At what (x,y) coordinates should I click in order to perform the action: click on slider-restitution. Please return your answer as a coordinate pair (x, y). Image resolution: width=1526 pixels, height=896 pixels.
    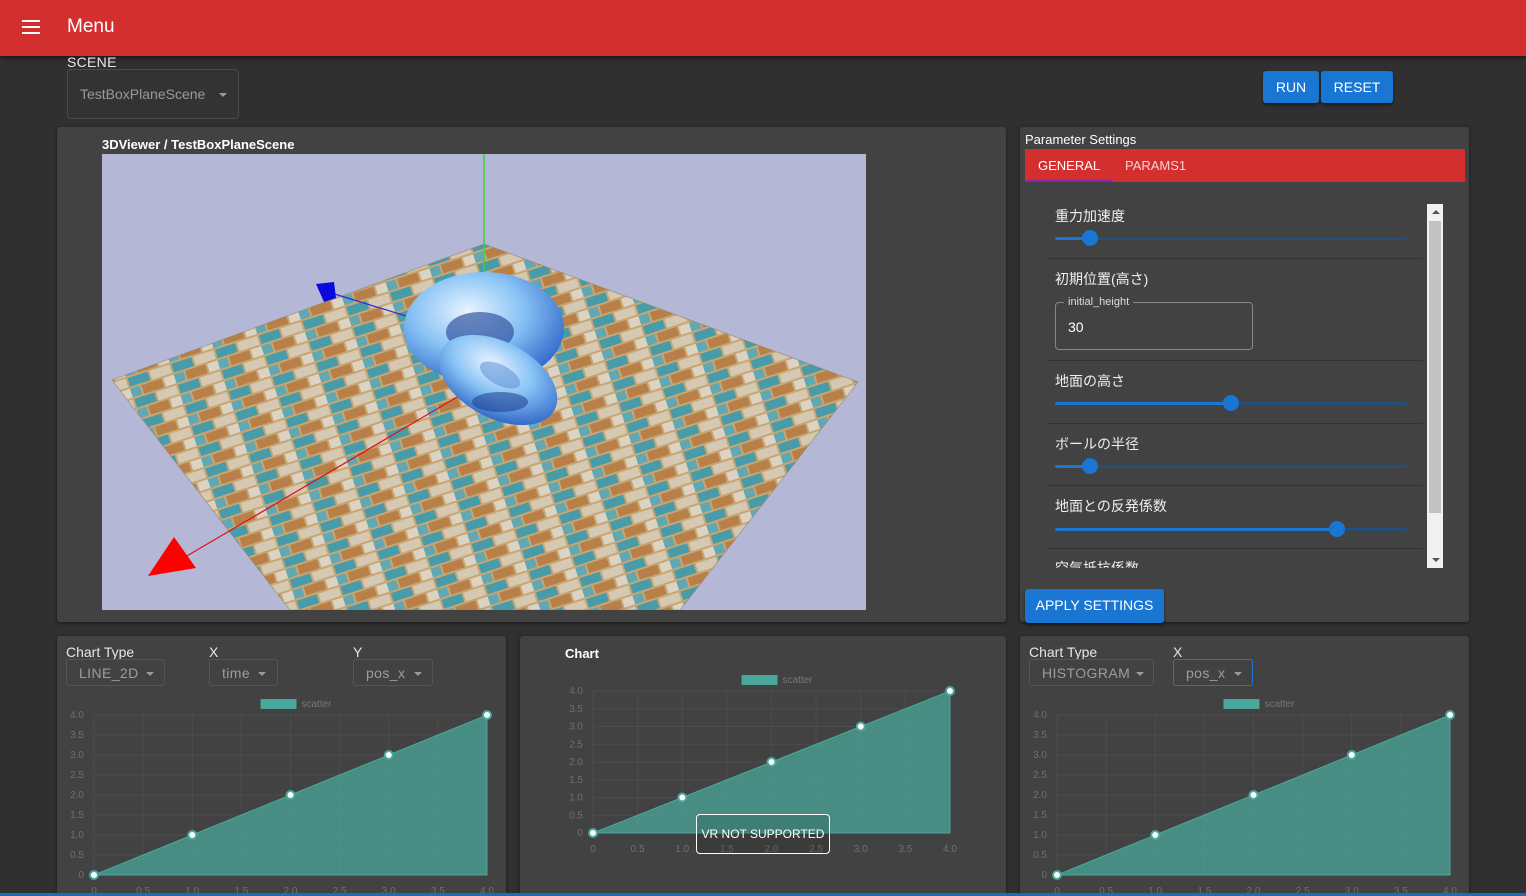
    Looking at the image, I should click on (1231, 529).